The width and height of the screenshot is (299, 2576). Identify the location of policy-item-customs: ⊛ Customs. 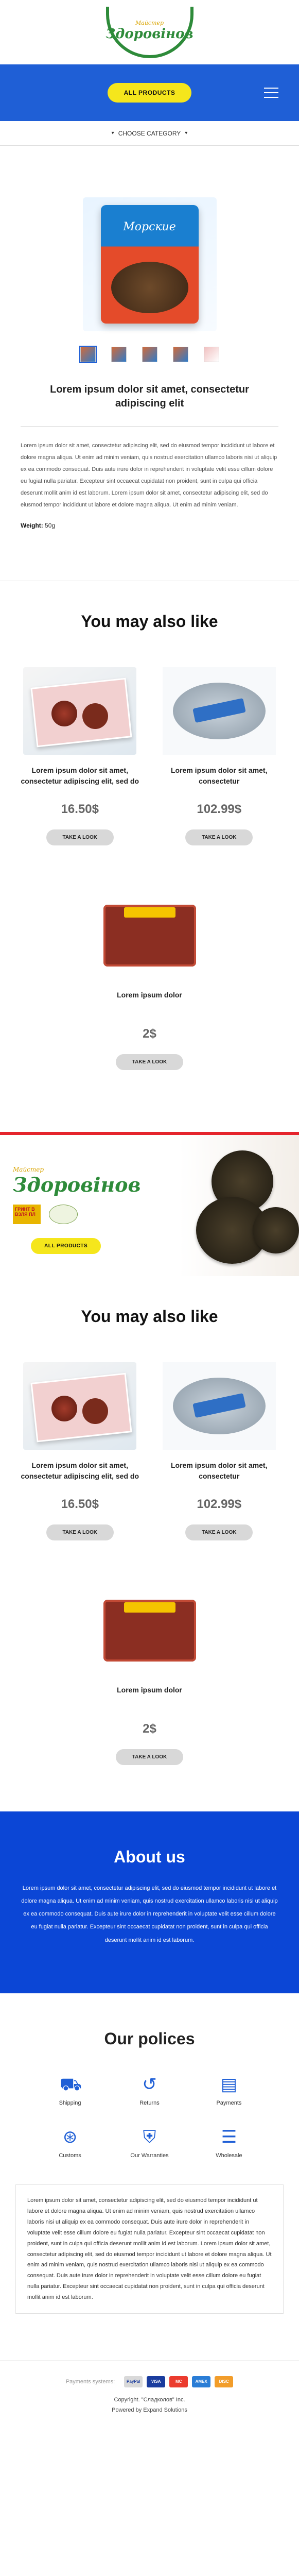
(70, 2143).